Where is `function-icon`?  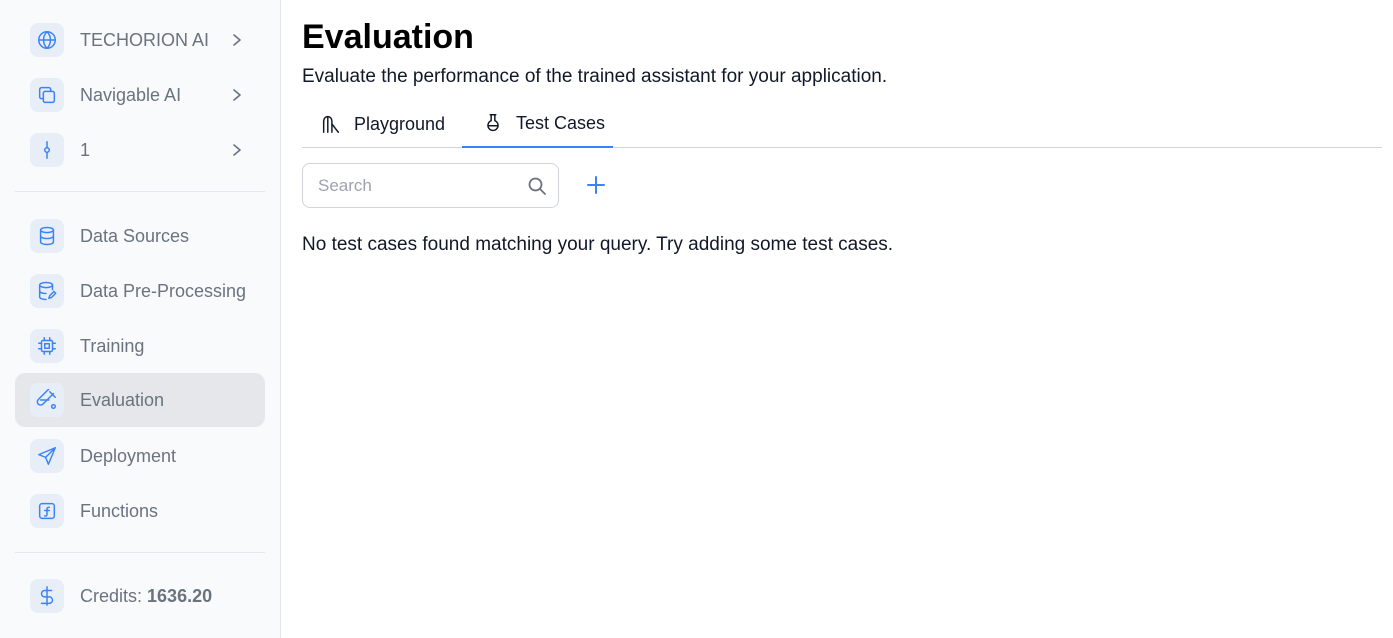 function-icon is located at coordinates (47, 511).